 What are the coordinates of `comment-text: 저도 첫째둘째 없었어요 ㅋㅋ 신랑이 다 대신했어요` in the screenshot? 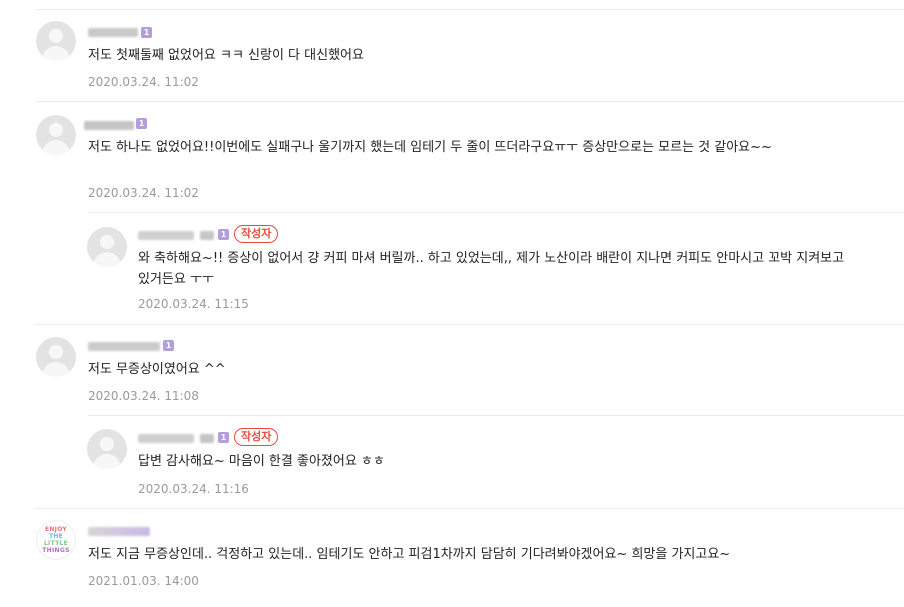 It's located at (226, 55).